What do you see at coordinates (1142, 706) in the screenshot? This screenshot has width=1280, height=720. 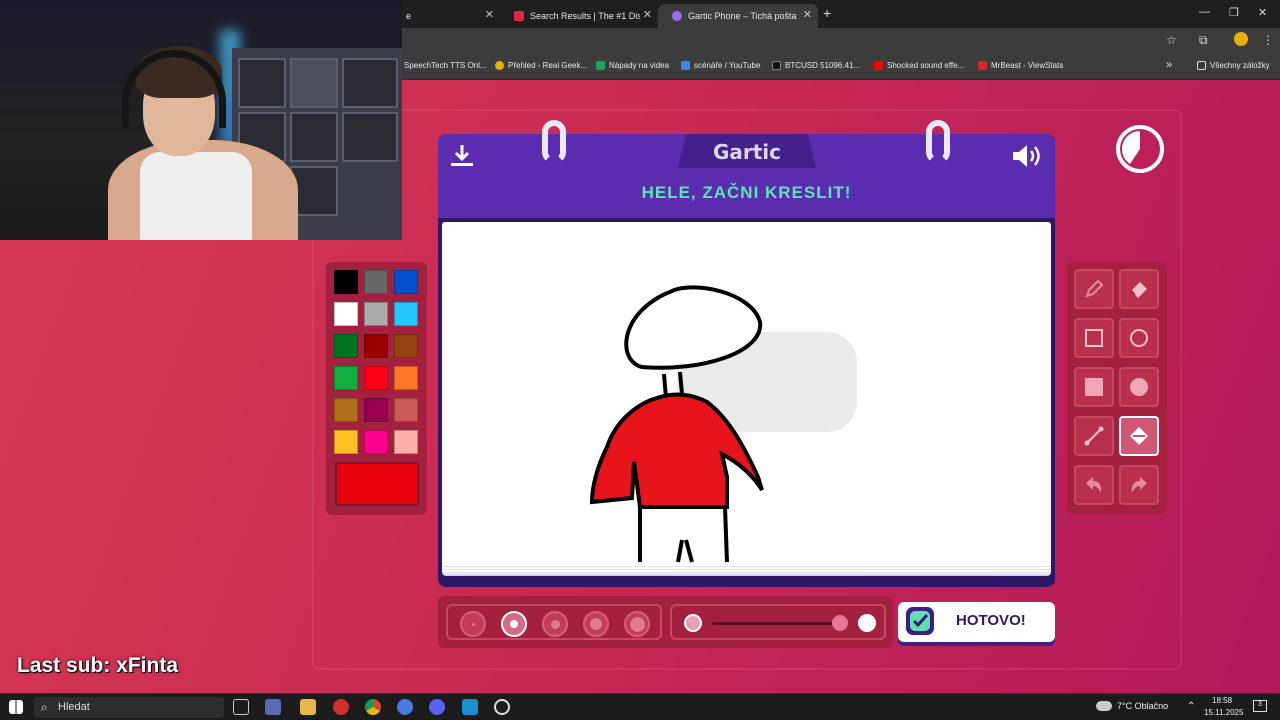 I see `weather-text: 7°C Oblačno` at bounding box center [1142, 706].